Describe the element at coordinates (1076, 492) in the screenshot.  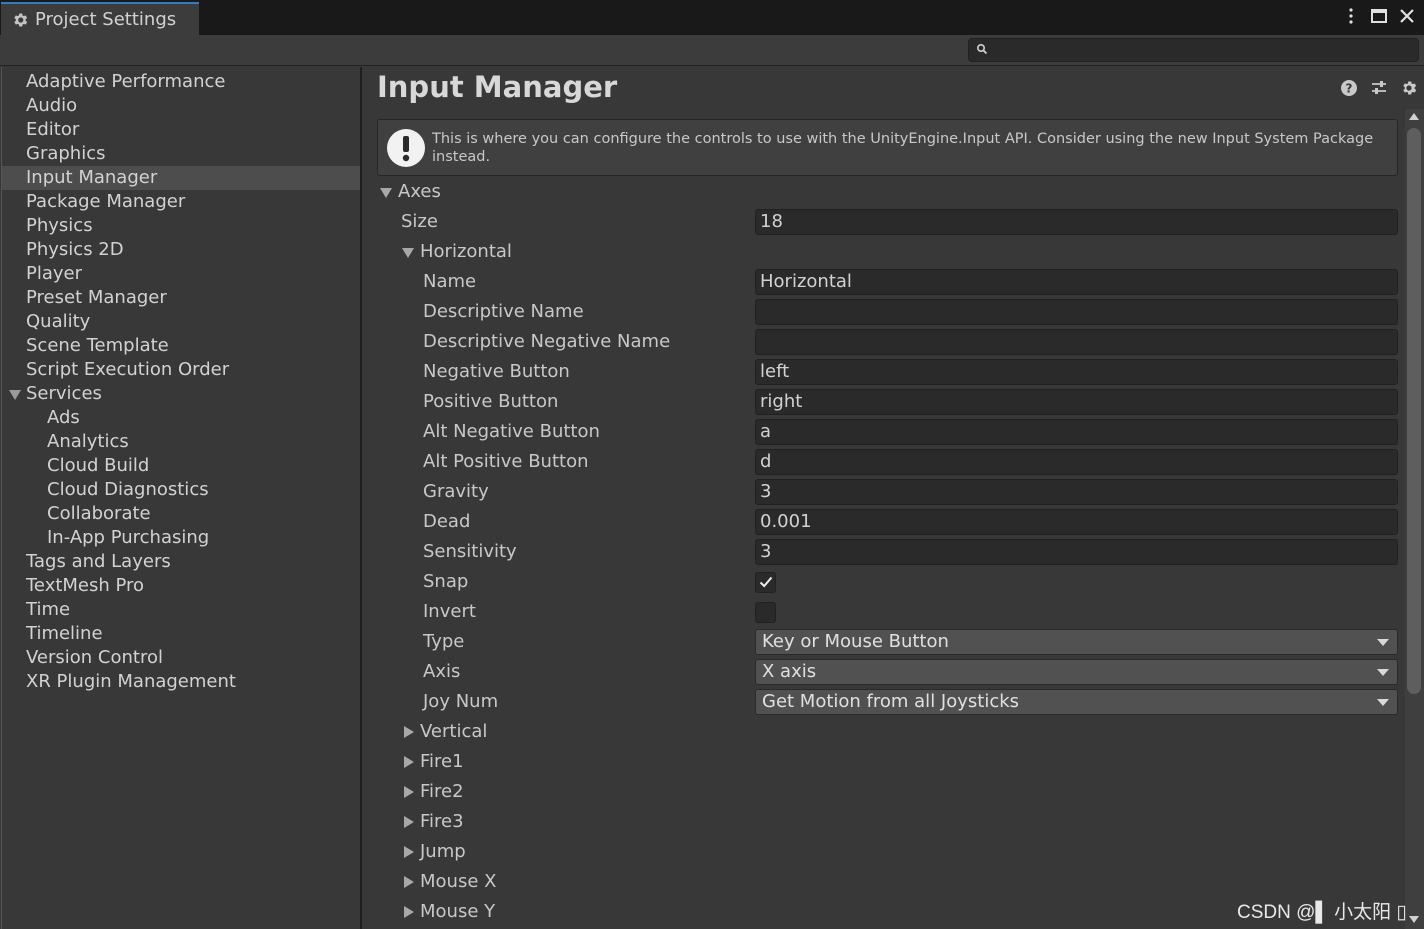
I see `gravity-field: 3` at that location.